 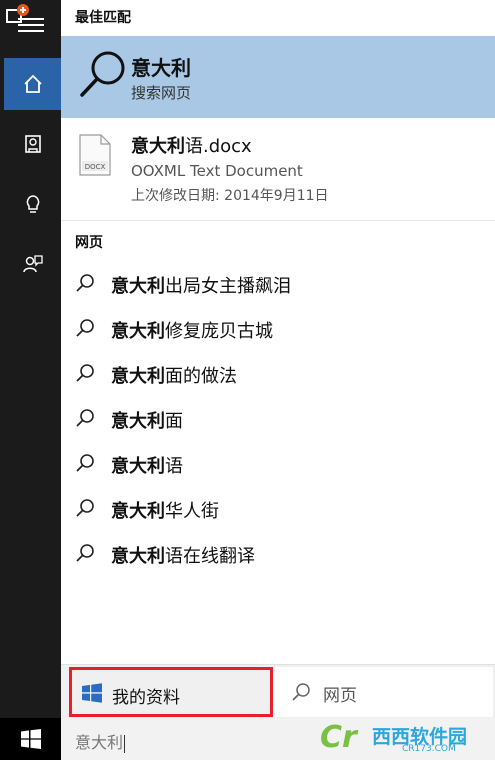 I want to click on web-suggestion-item: 意大利出局女主播飙泪, so click(x=278, y=283).